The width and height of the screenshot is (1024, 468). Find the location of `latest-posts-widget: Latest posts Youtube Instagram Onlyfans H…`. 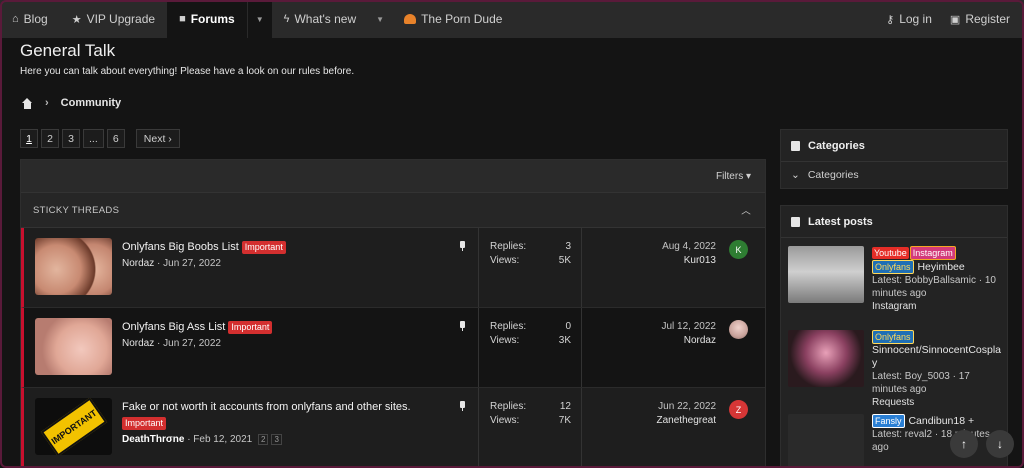

latest-posts-widget: Latest posts Youtube Instagram Onlyfans H… is located at coordinates (894, 336).